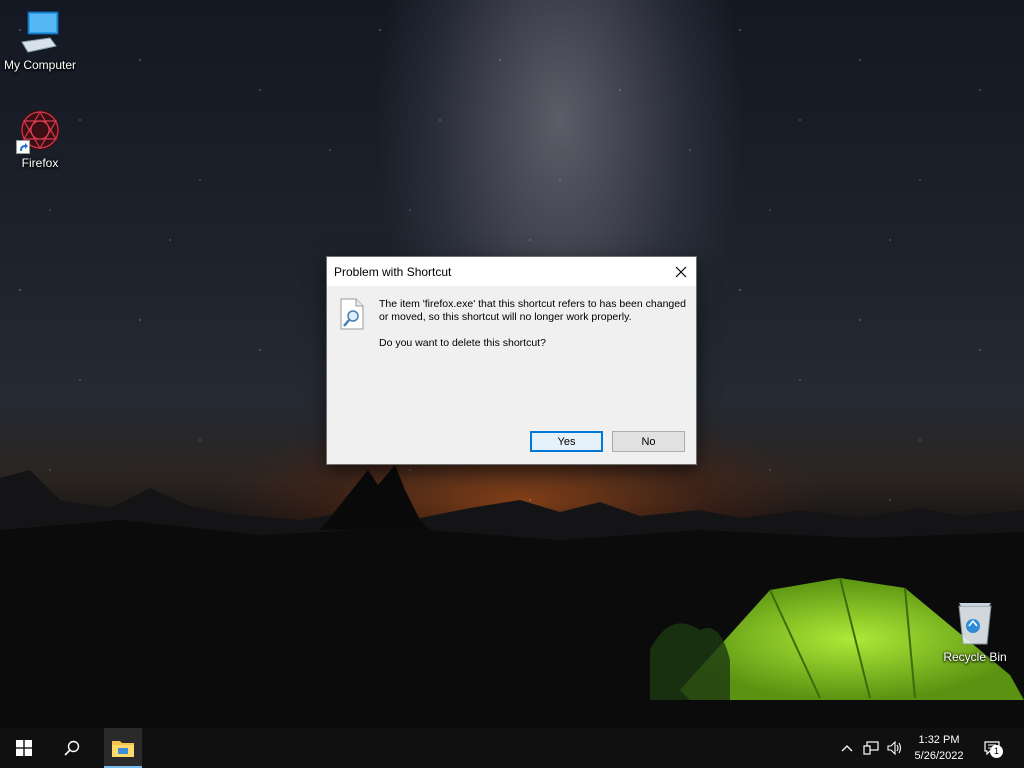  What do you see at coordinates (393, 271) in the screenshot?
I see `dialog-title: Problem with Shortcut` at bounding box center [393, 271].